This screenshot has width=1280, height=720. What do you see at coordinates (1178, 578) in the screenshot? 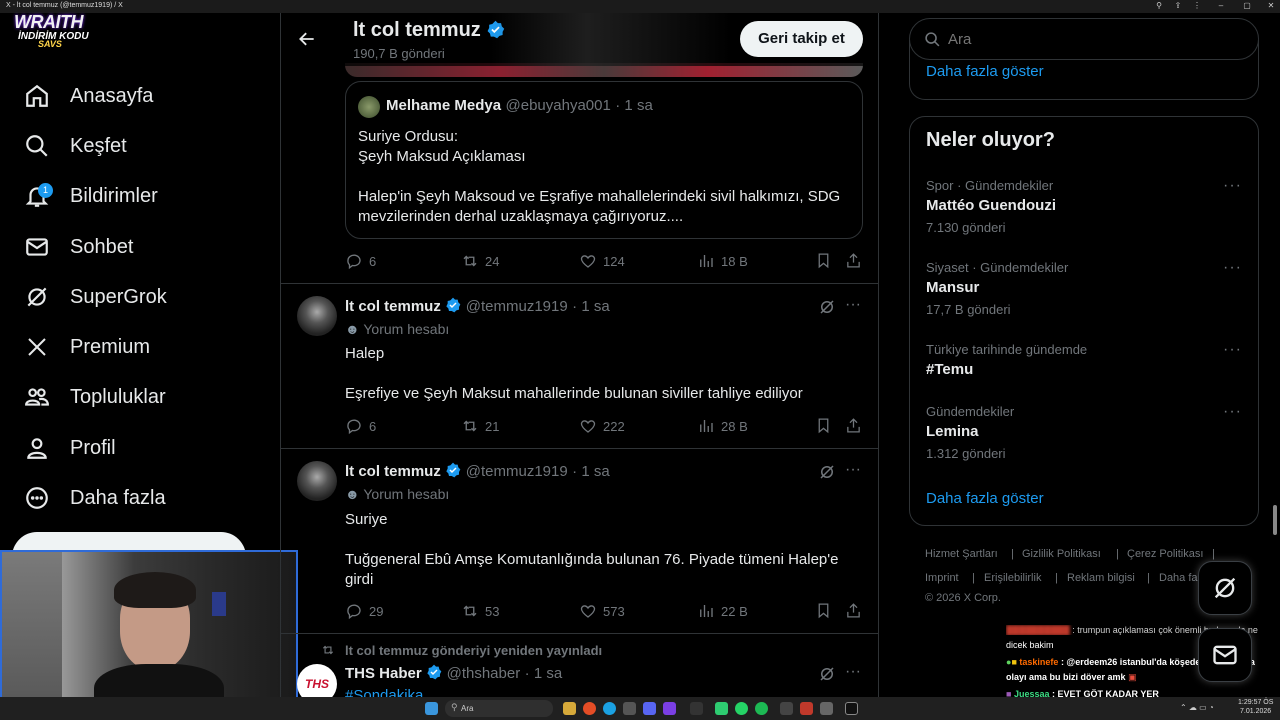
I see `footer-link: Daha fa` at bounding box center [1178, 578].